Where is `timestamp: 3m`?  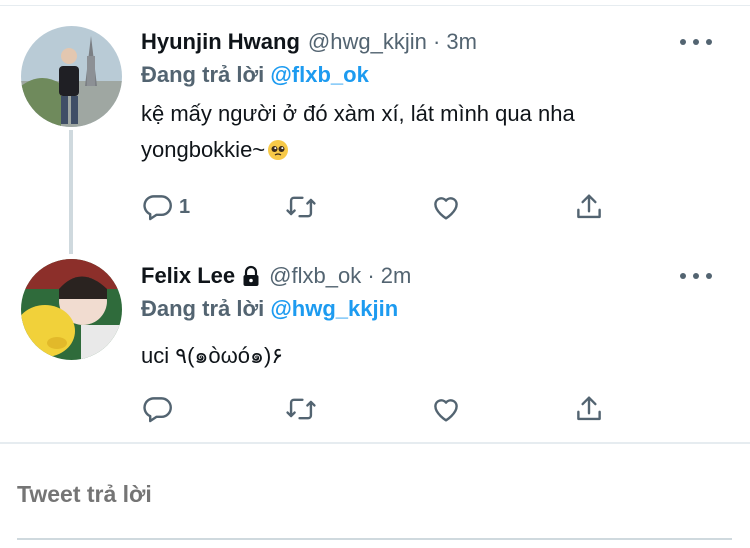
timestamp: 3m is located at coordinates (461, 41).